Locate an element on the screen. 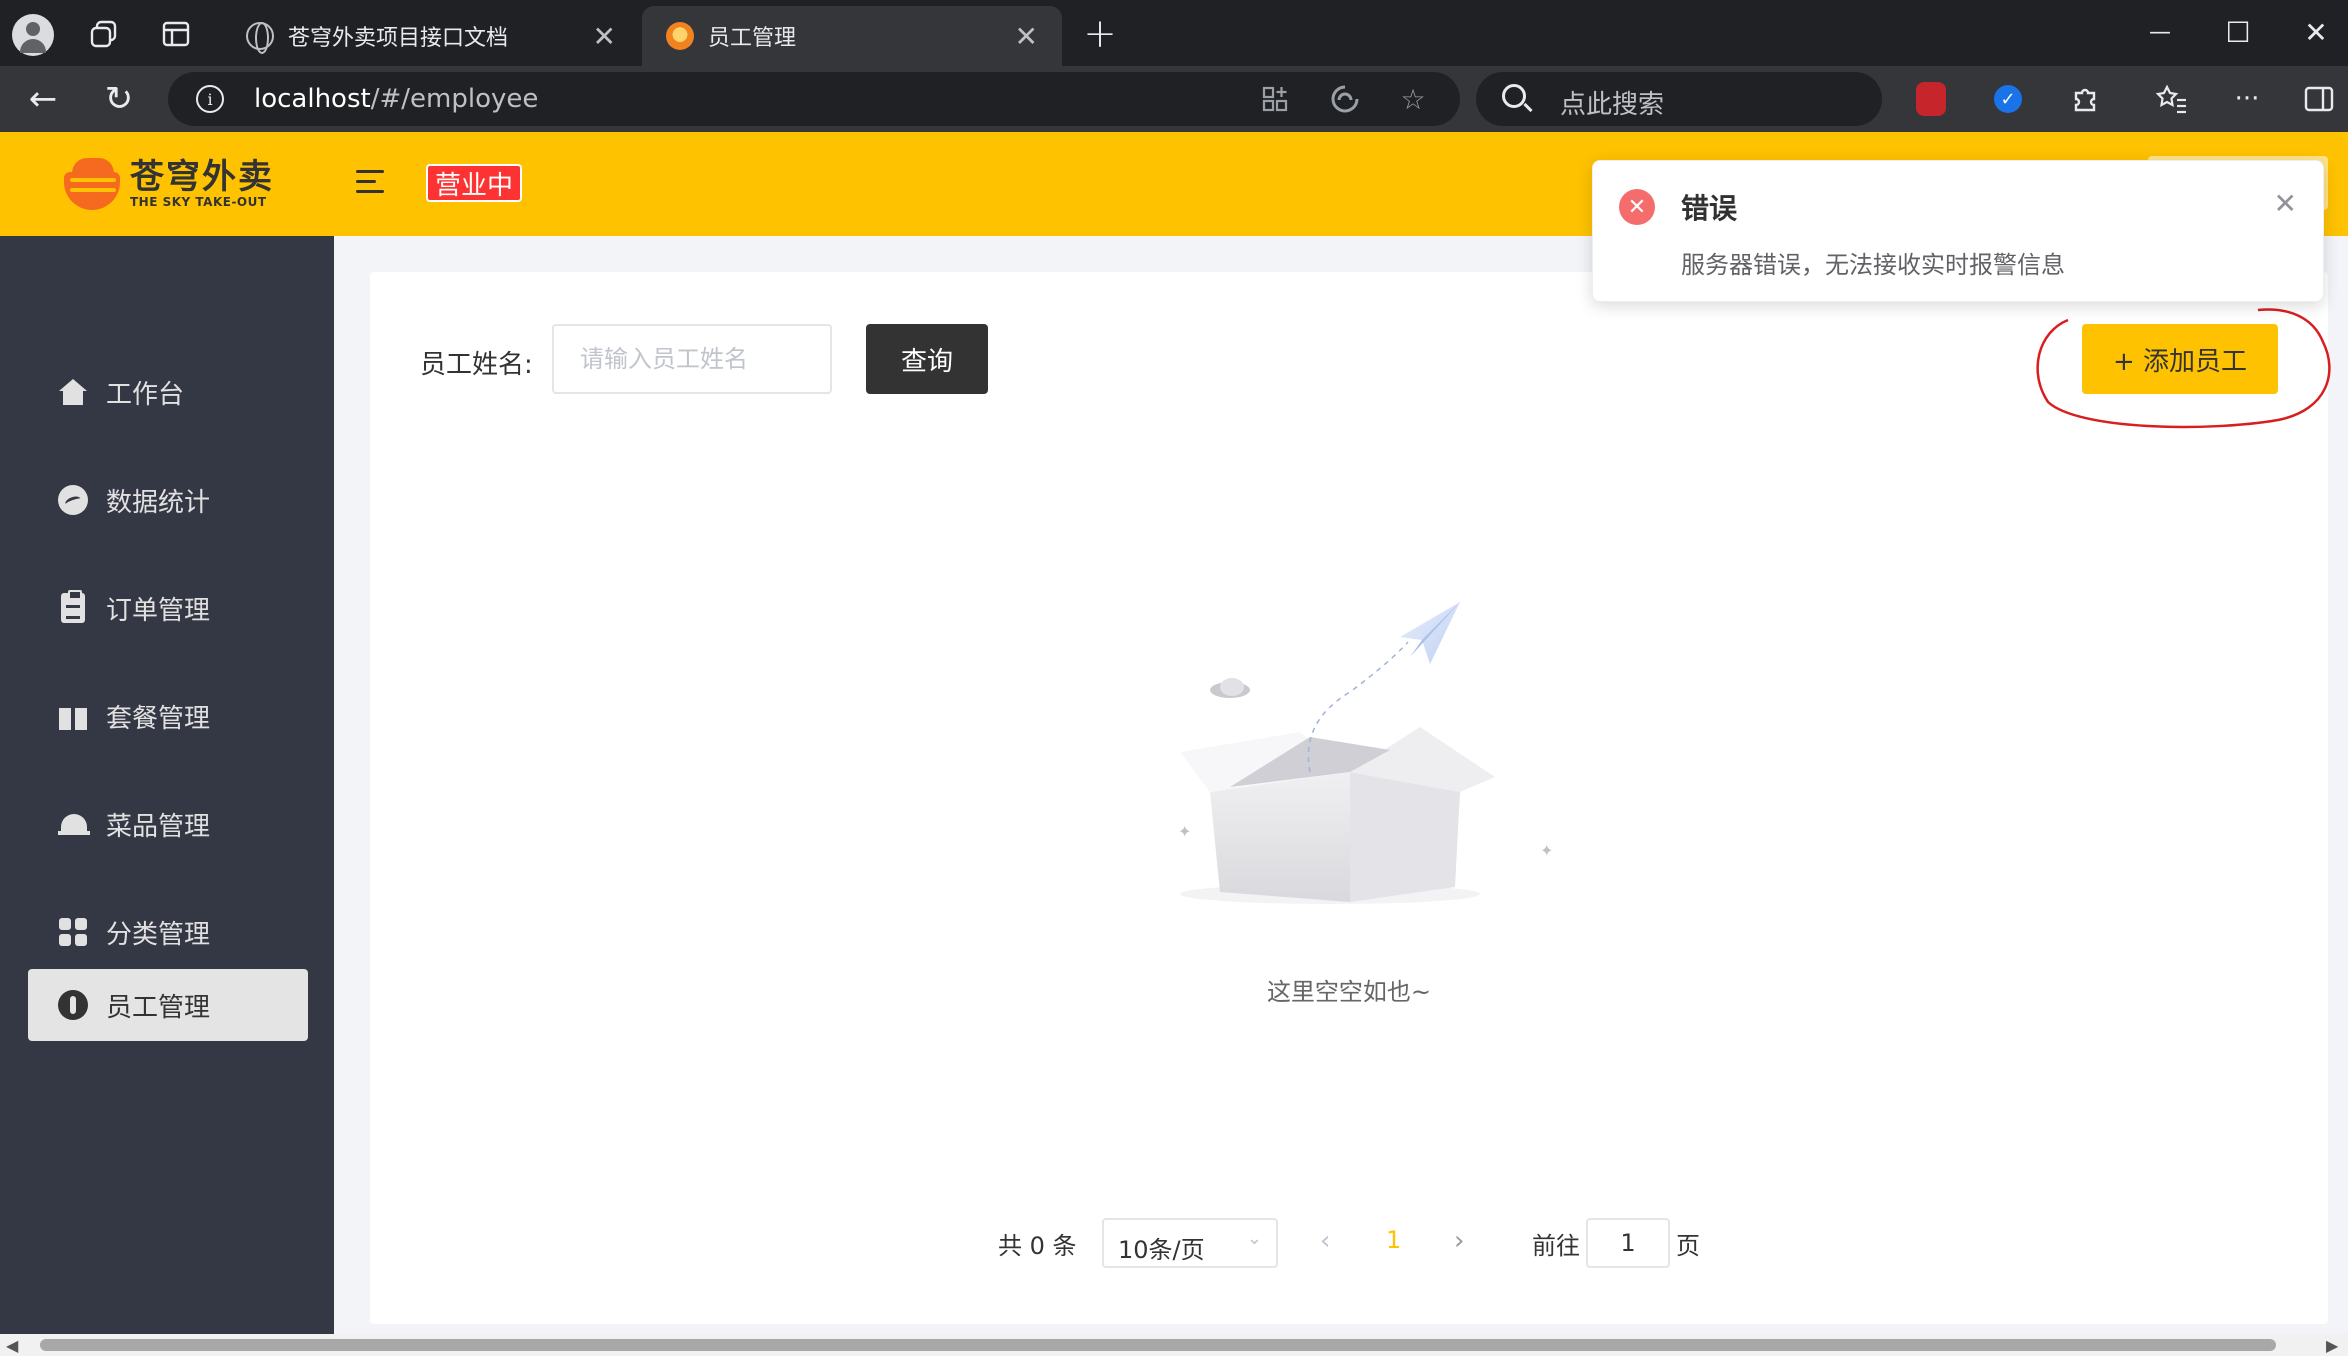 Image resolution: width=2348 pixels, height=1356 pixels. employee-name-label: 员工姓名: is located at coordinates (476, 365).